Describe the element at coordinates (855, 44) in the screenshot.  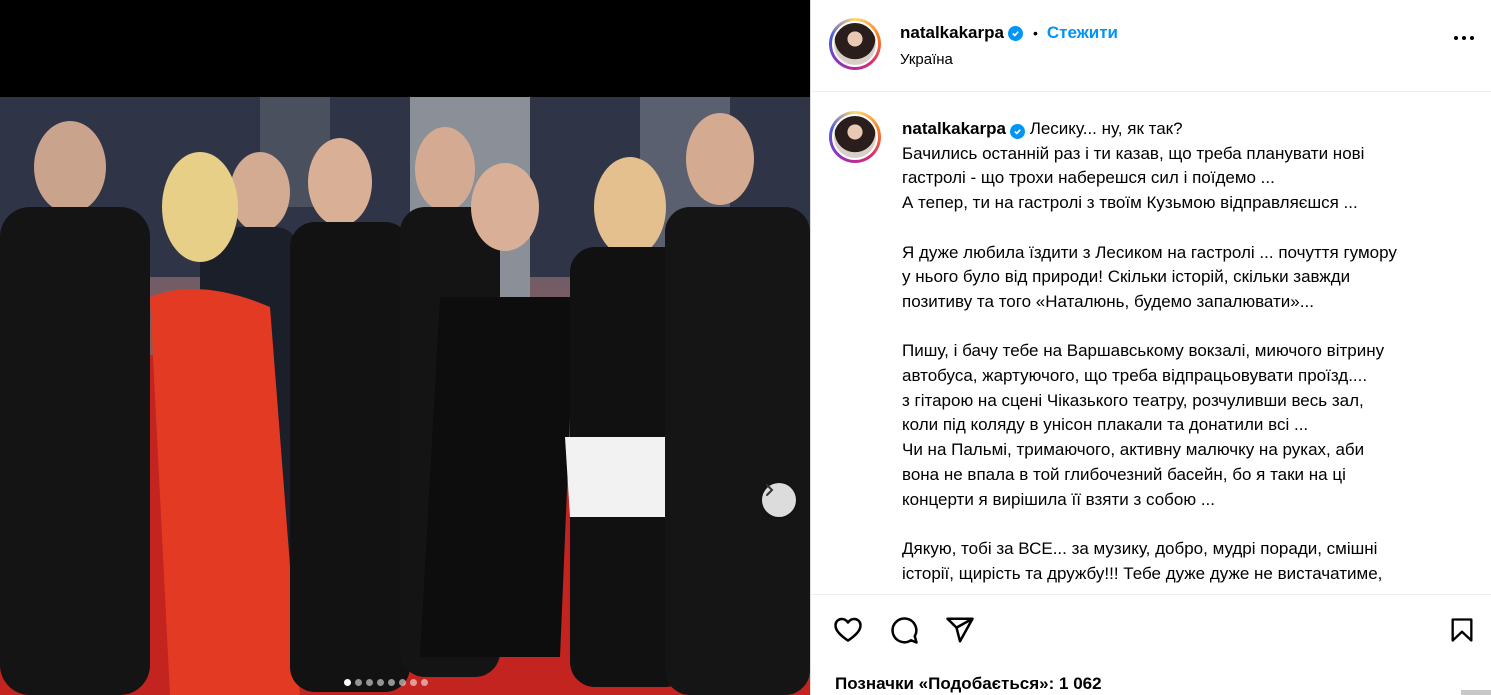
I see `avatar` at that location.